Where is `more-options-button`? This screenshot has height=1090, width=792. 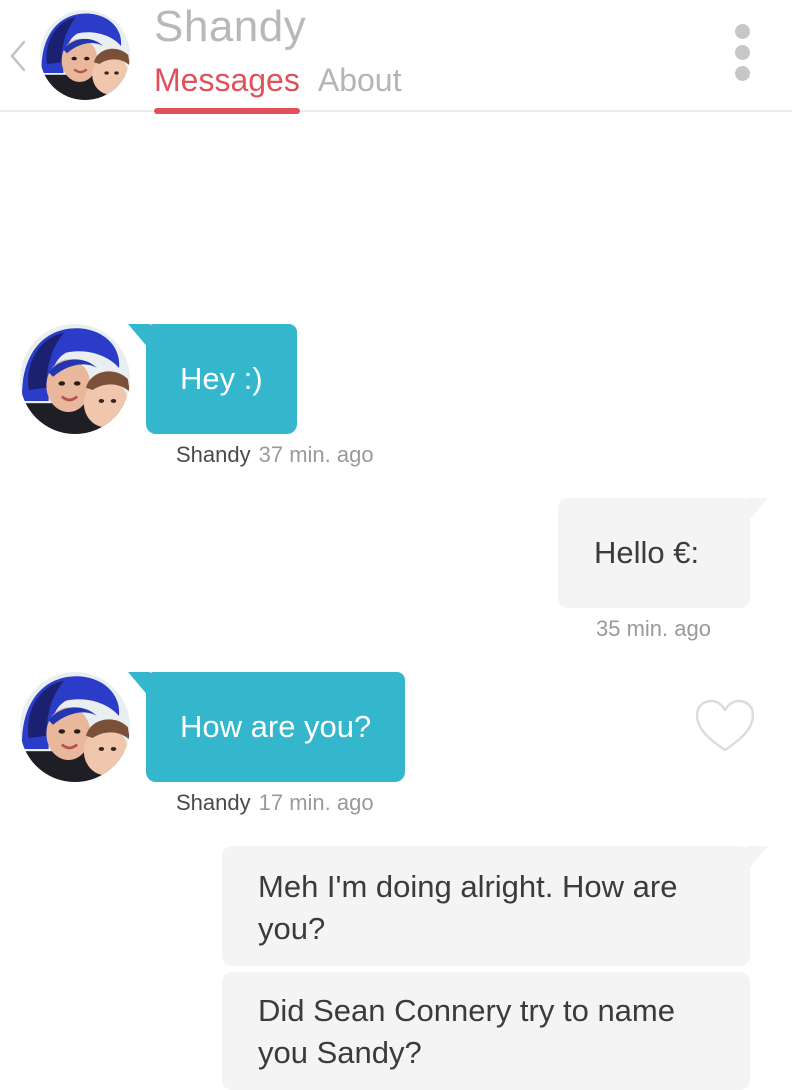 more-options-button is located at coordinates (742, 54).